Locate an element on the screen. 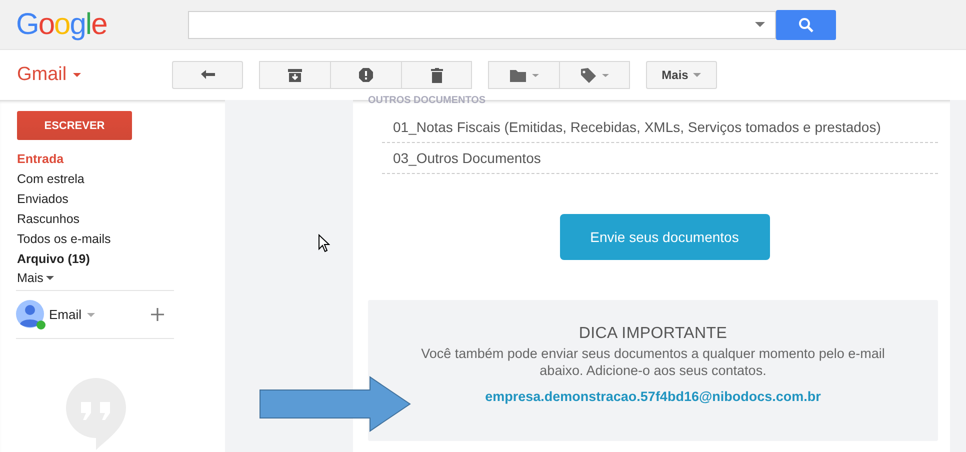 Image resolution: width=966 pixels, height=452 pixels. trash-button is located at coordinates (436, 75).